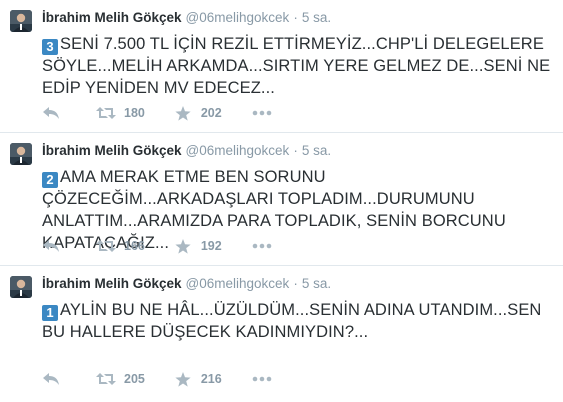  Describe the element at coordinates (50, 313) in the screenshot. I see `number-badge-icon: 1` at that location.